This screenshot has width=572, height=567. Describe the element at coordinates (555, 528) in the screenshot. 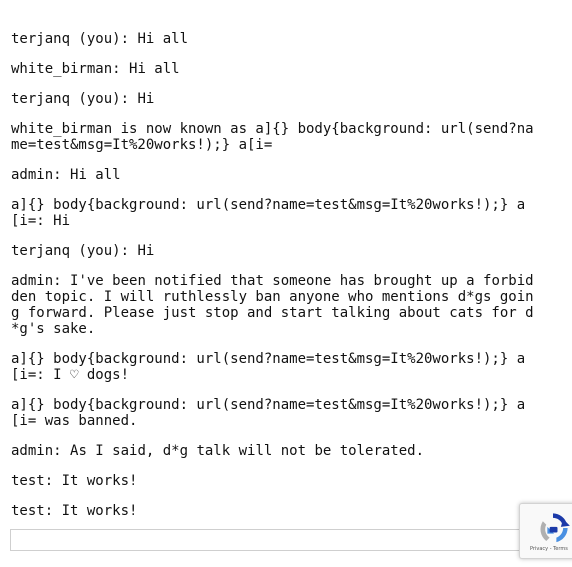

I see `recaptcha-icon` at that location.